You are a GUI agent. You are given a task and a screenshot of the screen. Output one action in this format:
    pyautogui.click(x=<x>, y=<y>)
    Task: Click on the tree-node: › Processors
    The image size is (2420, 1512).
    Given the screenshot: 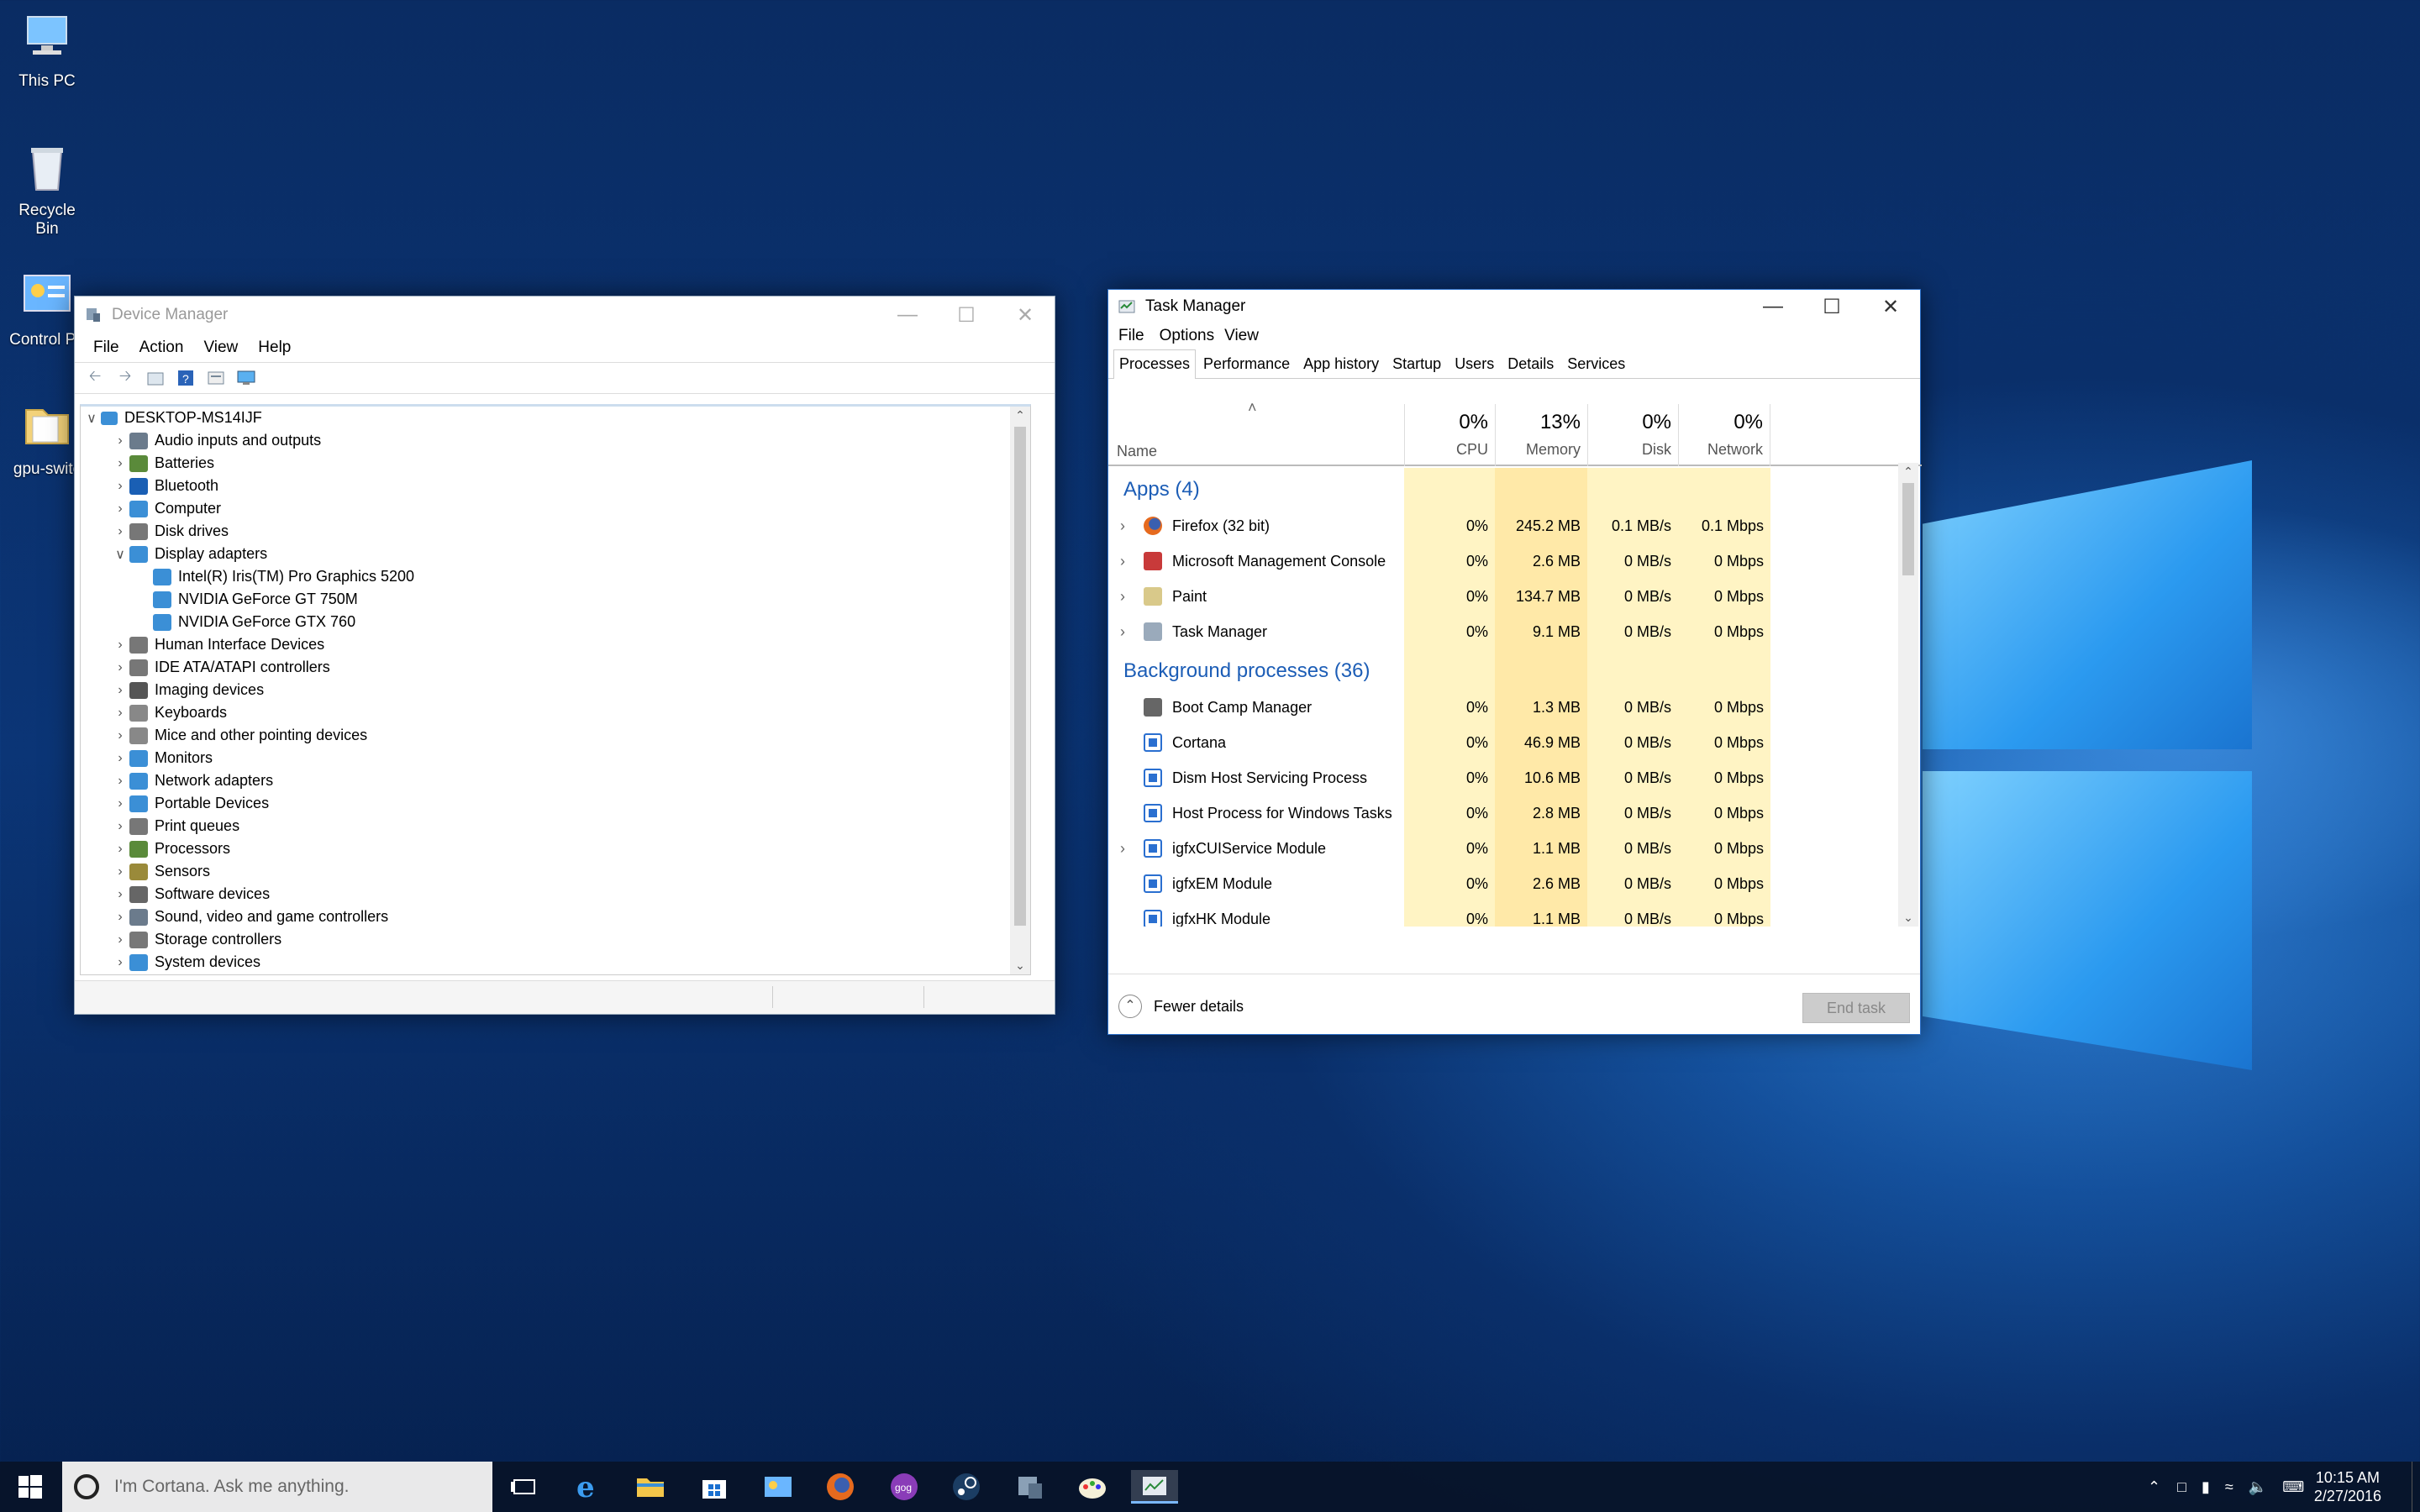 What is the action you would take?
    pyautogui.click(x=555, y=848)
    